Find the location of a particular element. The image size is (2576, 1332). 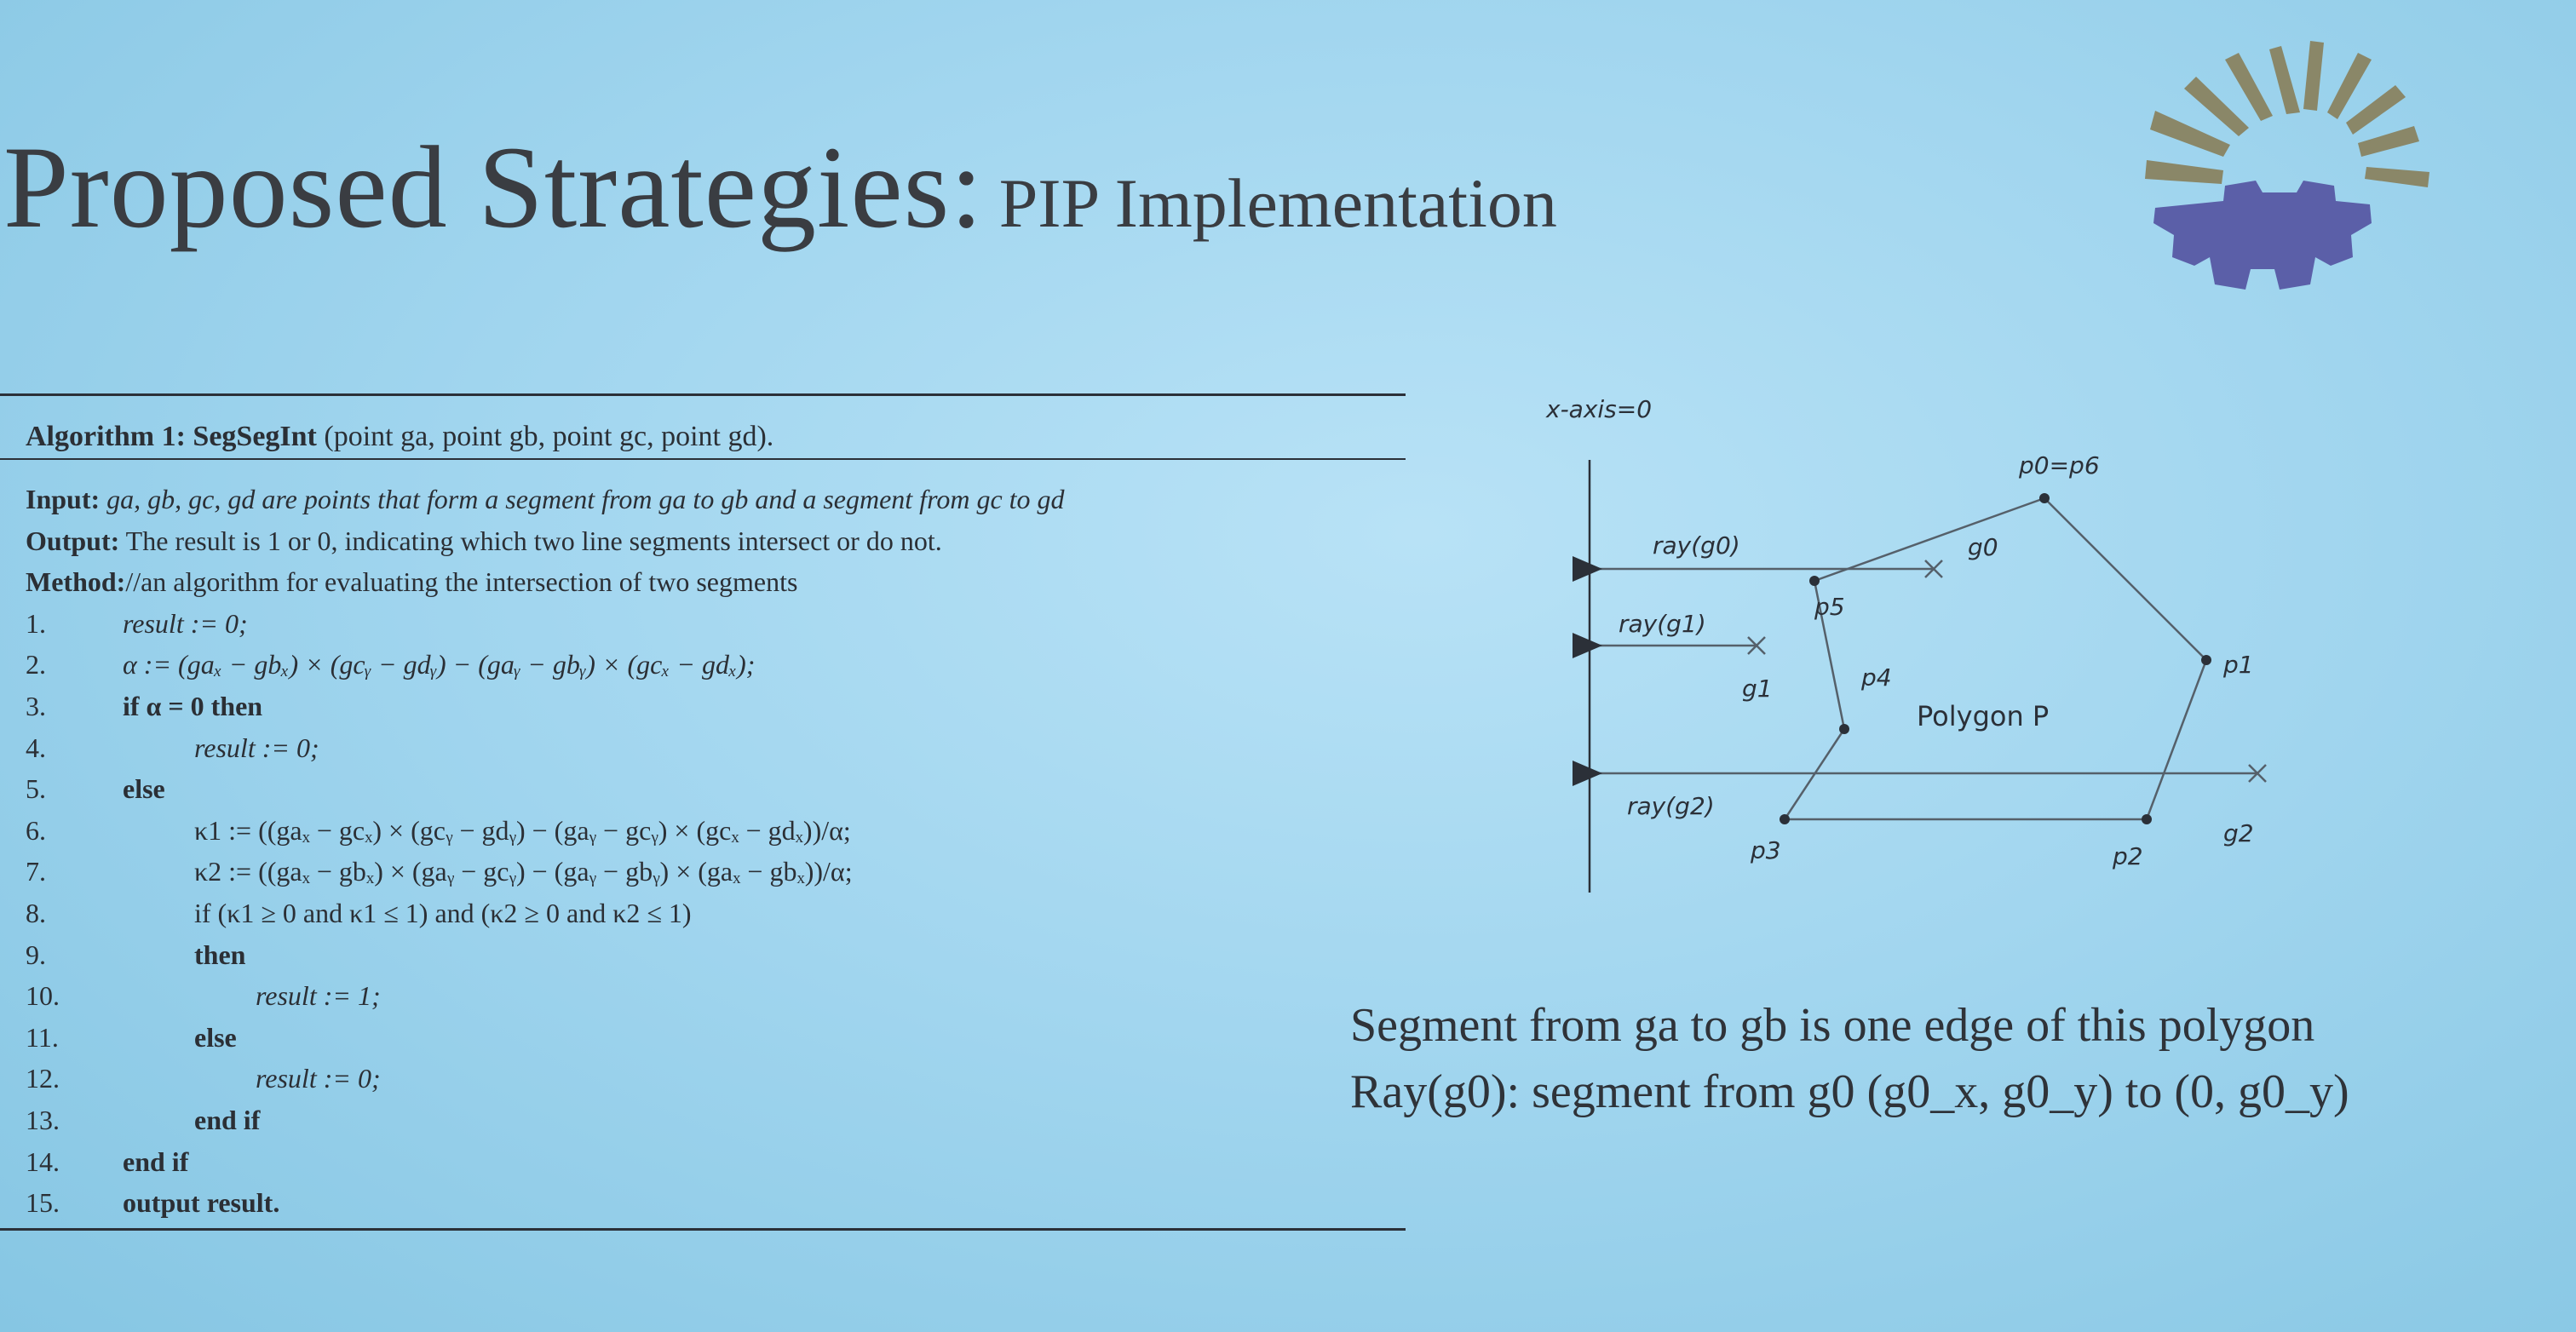

algo-line: 13. end if is located at coordinates (546, 1120).